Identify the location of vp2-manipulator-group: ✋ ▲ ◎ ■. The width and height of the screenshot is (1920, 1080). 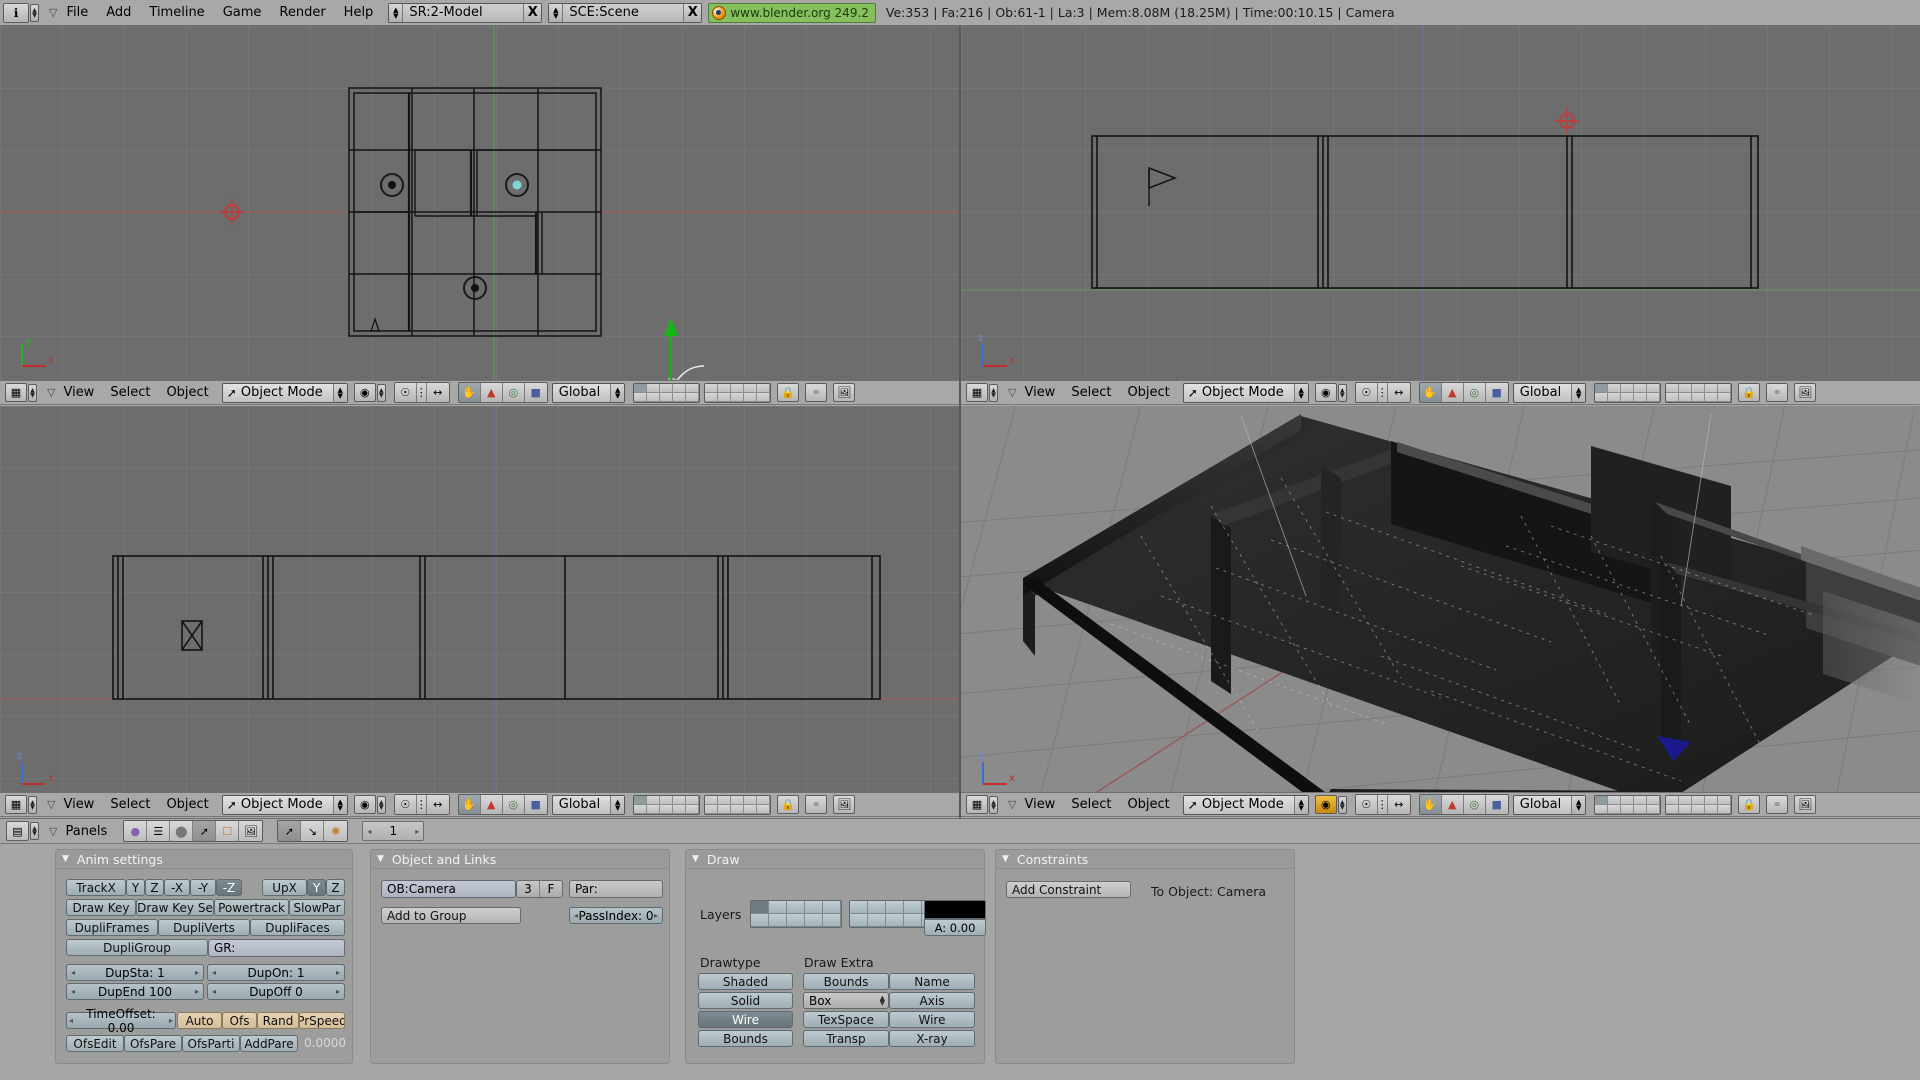
(1463, 392).